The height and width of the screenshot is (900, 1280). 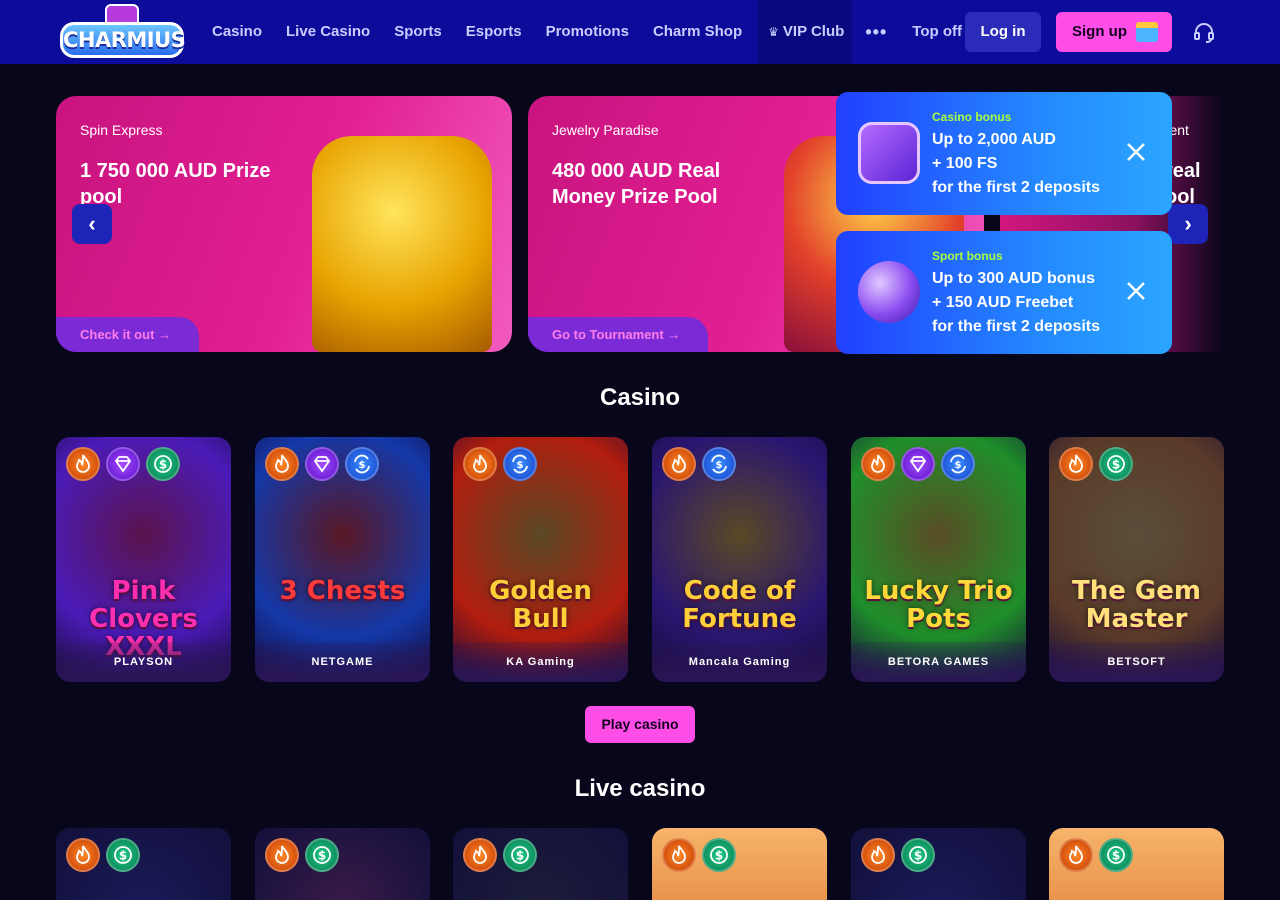 What do you see at coordinates (739, 662) in the screenshot?
I see `game-provider: Mancala Gaming` at bounding box center [739, 662].